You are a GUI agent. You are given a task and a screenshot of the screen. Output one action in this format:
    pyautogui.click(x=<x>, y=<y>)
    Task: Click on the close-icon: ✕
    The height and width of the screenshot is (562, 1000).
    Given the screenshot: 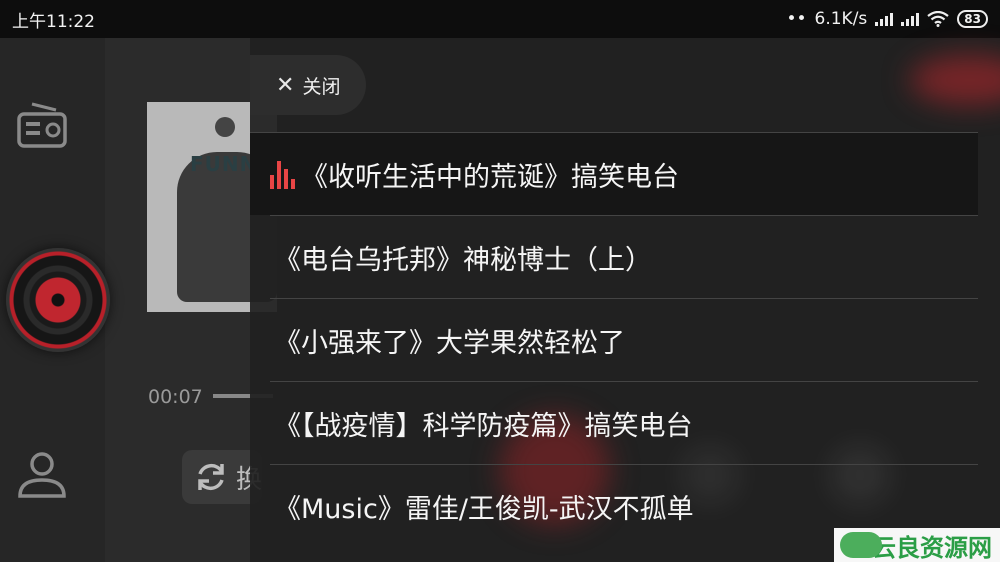 What is the action you would take?
    pyautogui.click(x=285, y=85)
    